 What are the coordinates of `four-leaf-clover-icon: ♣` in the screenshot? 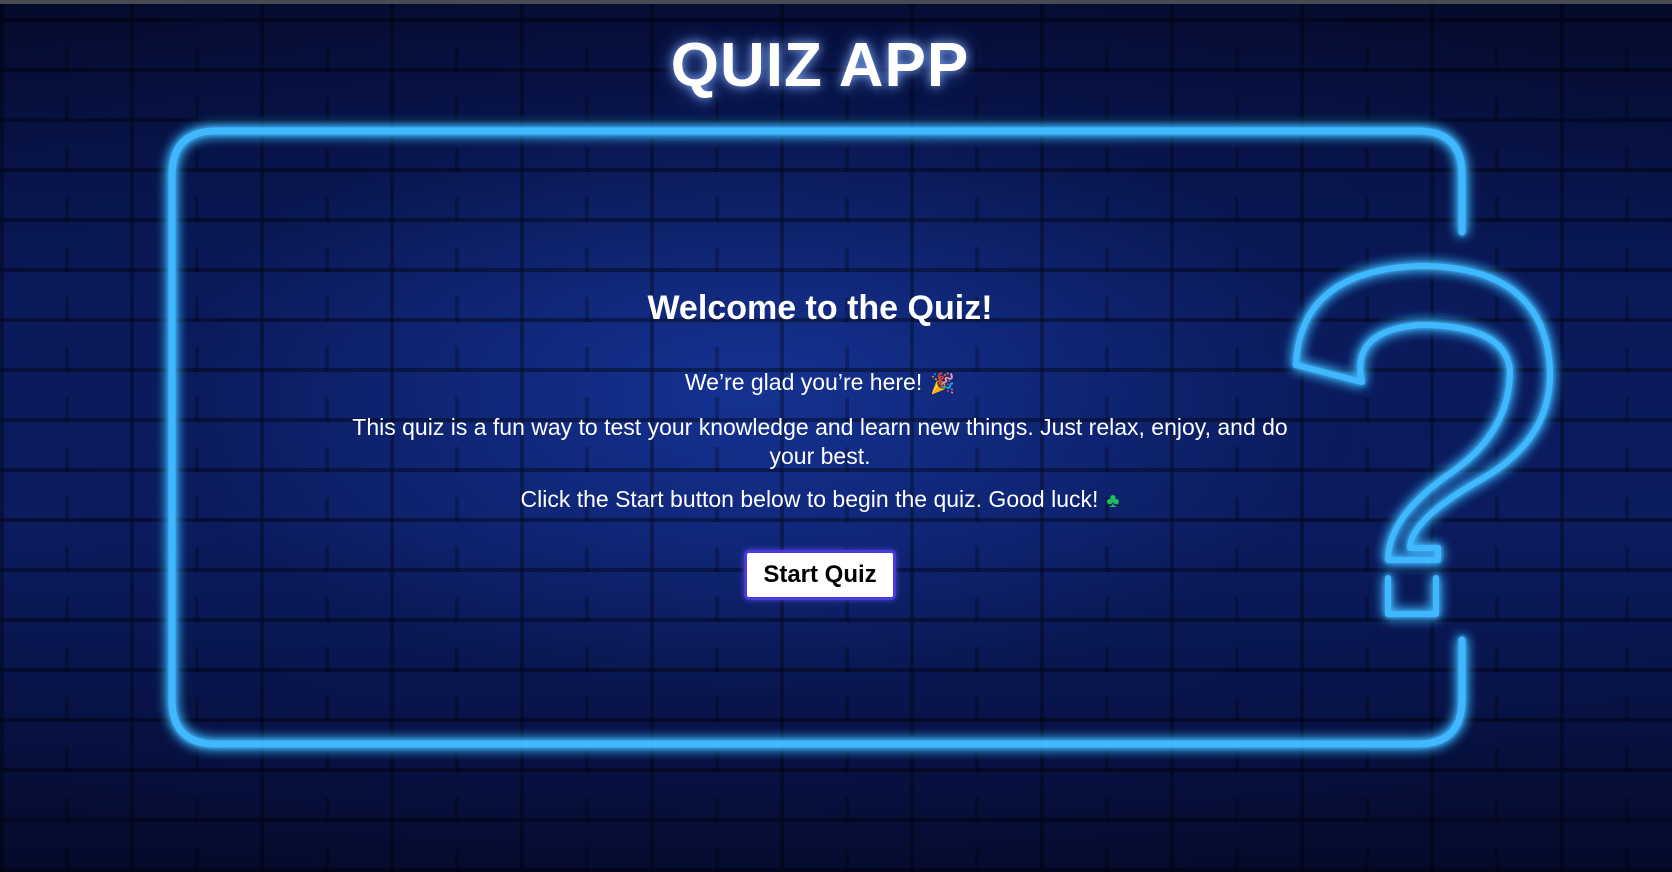 It's located at (1113, 501).